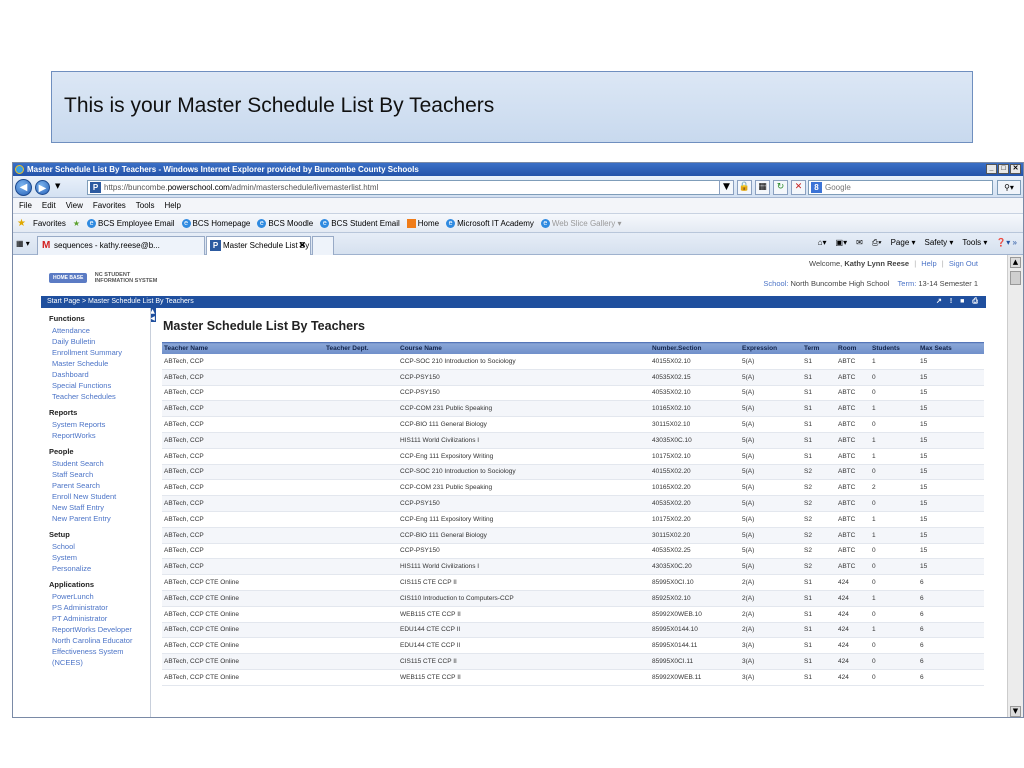  What do you see at coordinates (131, 223) in the screenshot?
I see `fav-link-employee-email: e BCS Employee Email` at bounding box center [131, 223].